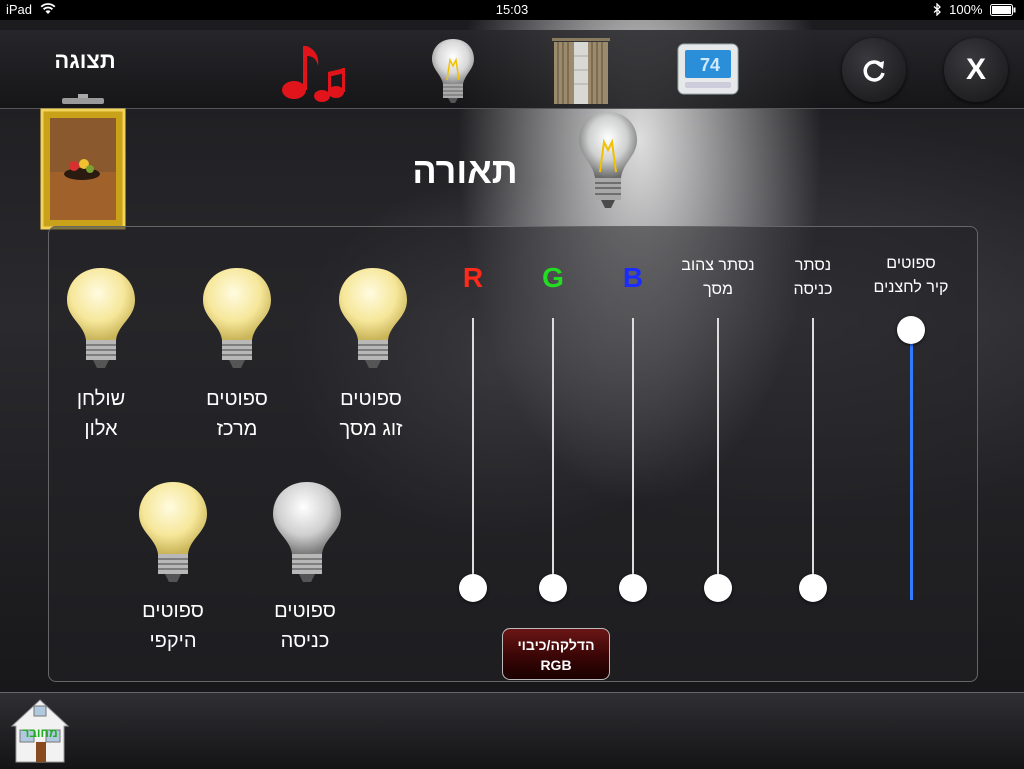 This screenshot has height=769, width=1024. Describe the element at coordinates (966, 9) in the screenshot. I see `battery-percent: 100%` at that location.